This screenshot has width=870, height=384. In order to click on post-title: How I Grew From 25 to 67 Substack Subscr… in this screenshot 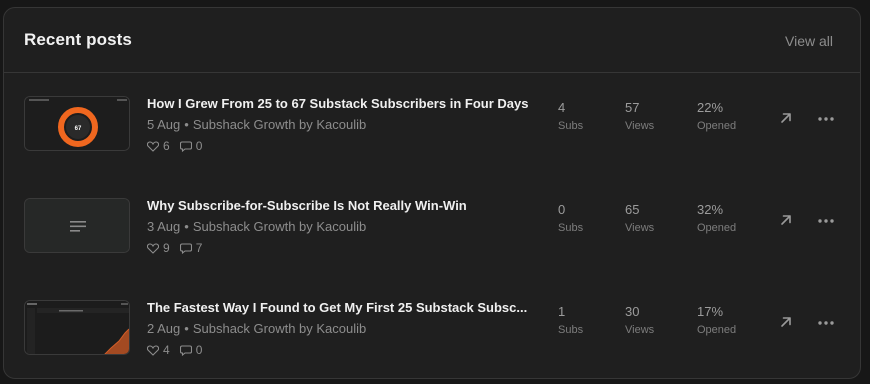, I will do `click(343, 103)`.